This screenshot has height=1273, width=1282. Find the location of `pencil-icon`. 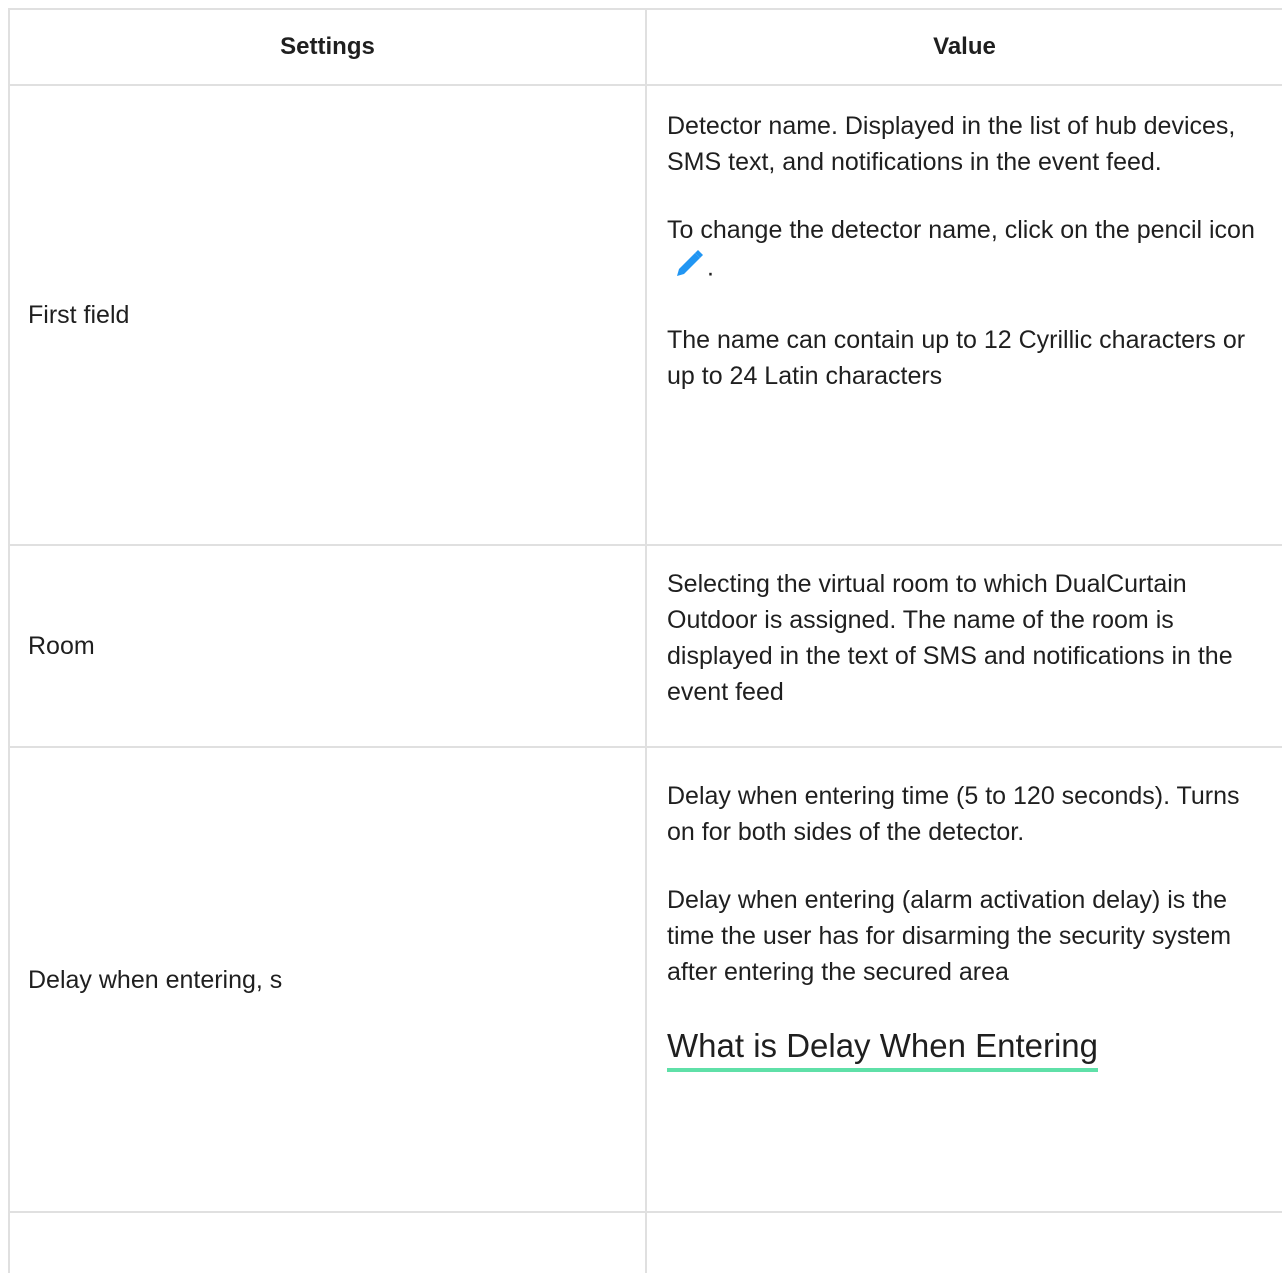

pencil-icon is located at coordinates (689, 269).